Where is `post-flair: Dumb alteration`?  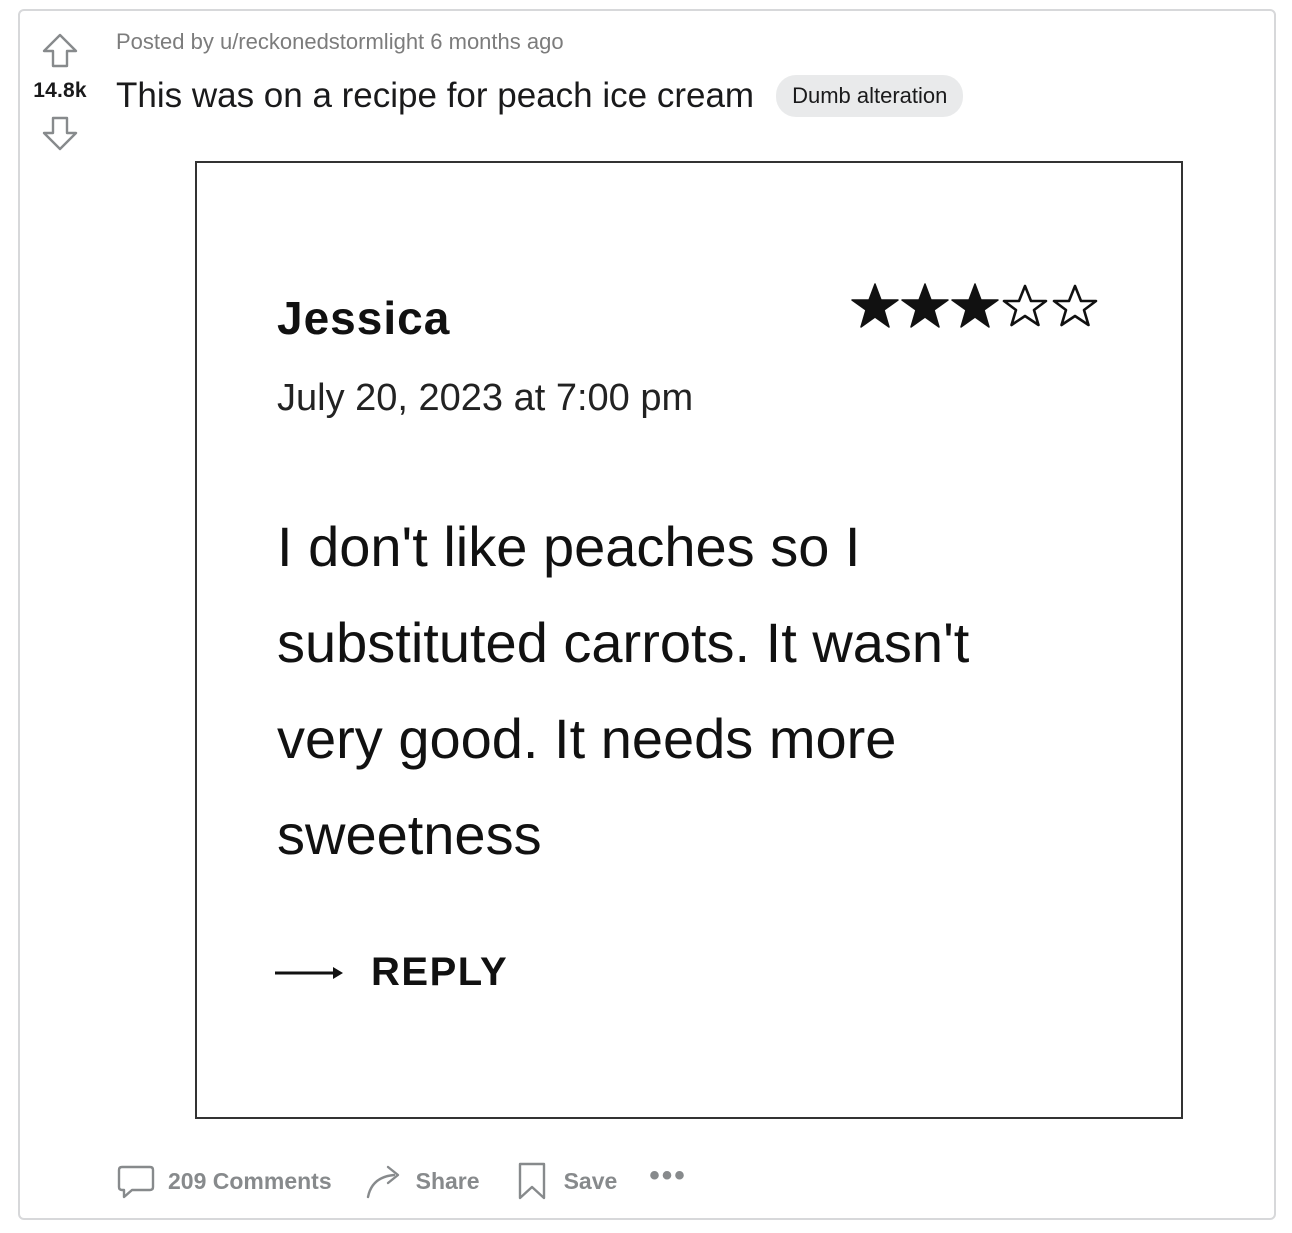 post-flair: Dumb alteration is located at coordinates (870, 96).